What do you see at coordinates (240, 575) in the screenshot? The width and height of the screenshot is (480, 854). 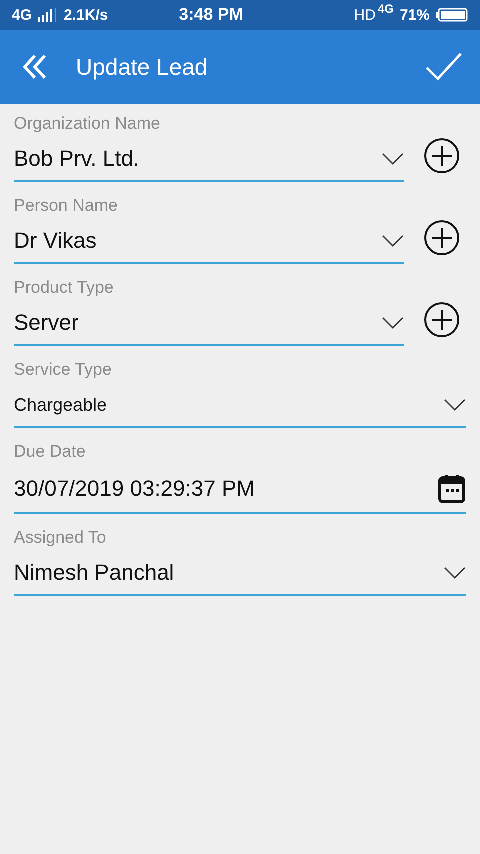 I see `dropdown-field: Nimesh Panchal` at bounding box center [240, 575].